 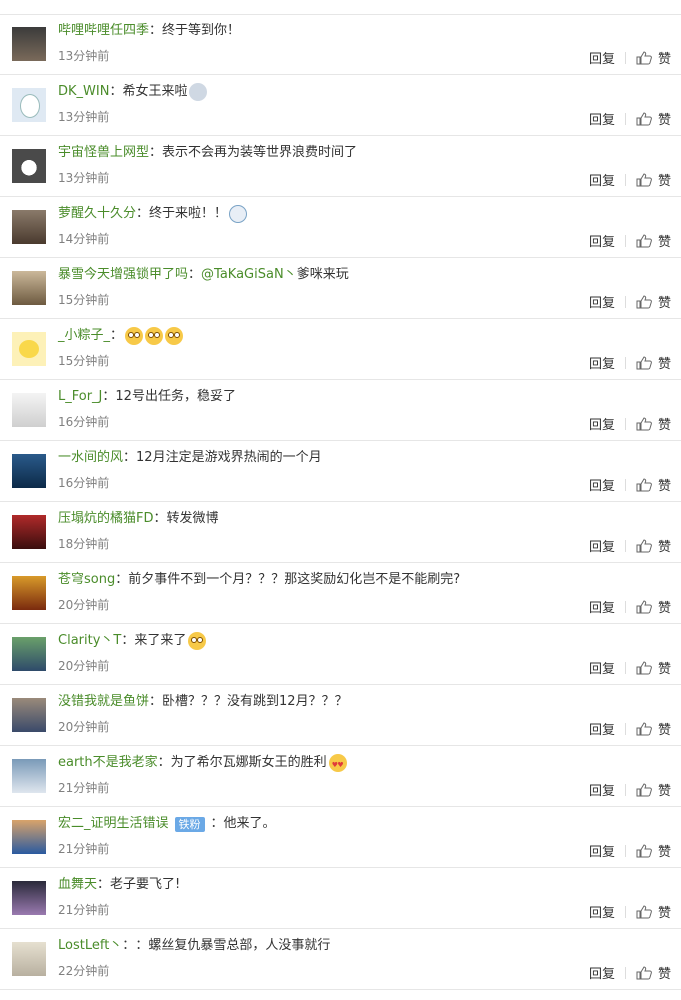 What do you see at coordinates (108, 763) in the screenshot?
I see `comment-username: earth不是我老家` at bounding box center [108, 763].